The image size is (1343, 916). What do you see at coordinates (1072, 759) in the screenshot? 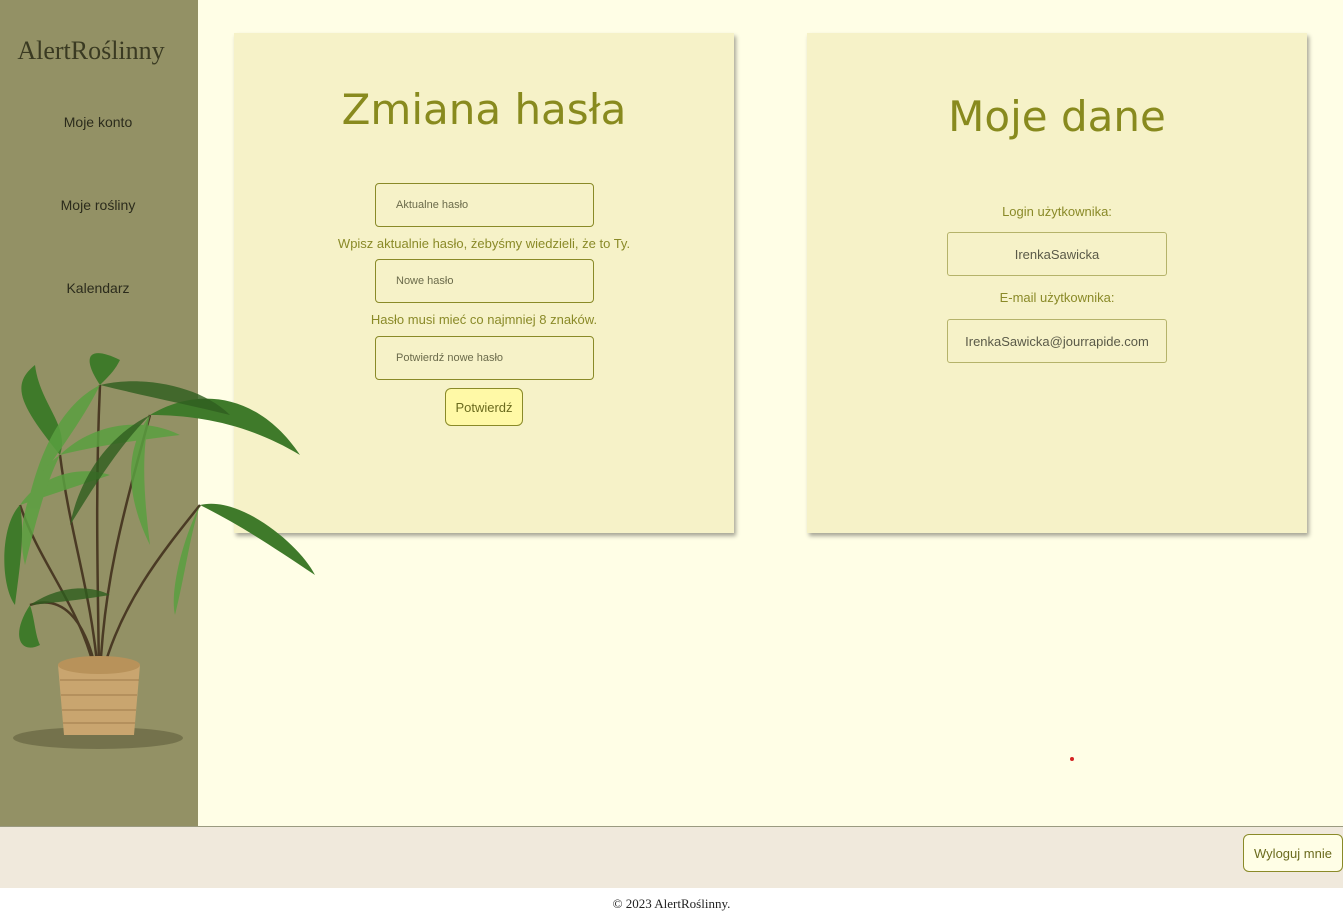
I see `red-dot-marker` at bounding box center [1072, 759].